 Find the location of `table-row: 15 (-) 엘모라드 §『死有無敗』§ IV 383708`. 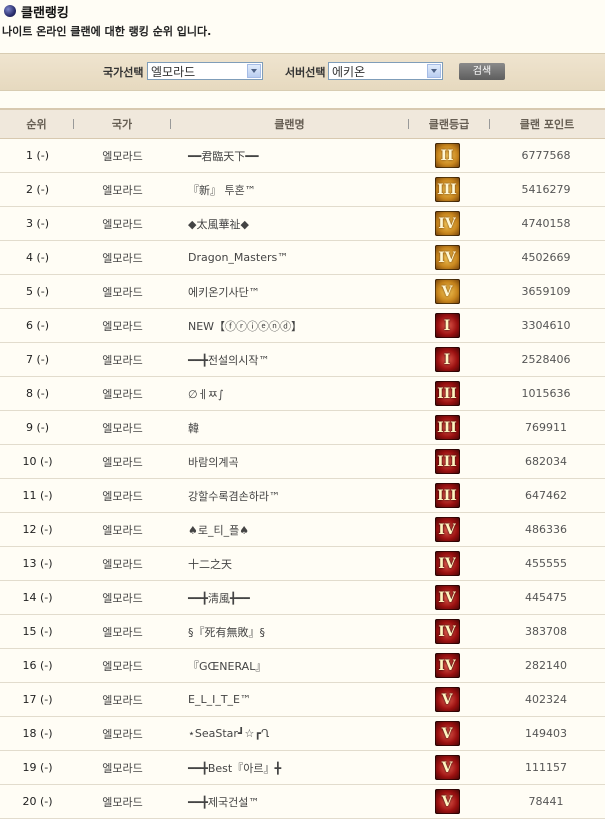

table-row: 15 (-) 엘모라드 §『死有無敗』§ IV 383708 is located at coordinates (302, 632).